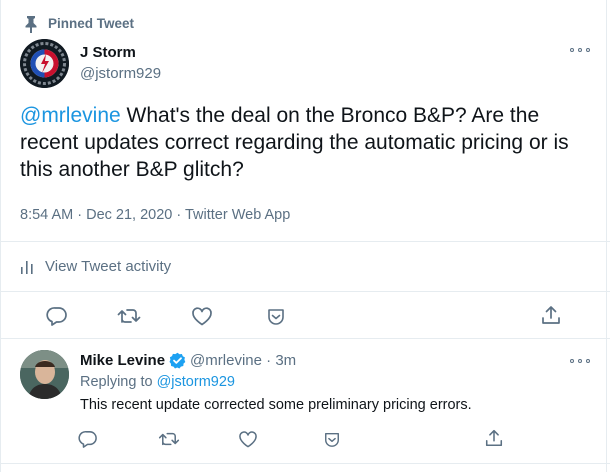 The width and height of the screenshot is (610, 472). I want to click on verified-badge-icon, so click(177, 360).